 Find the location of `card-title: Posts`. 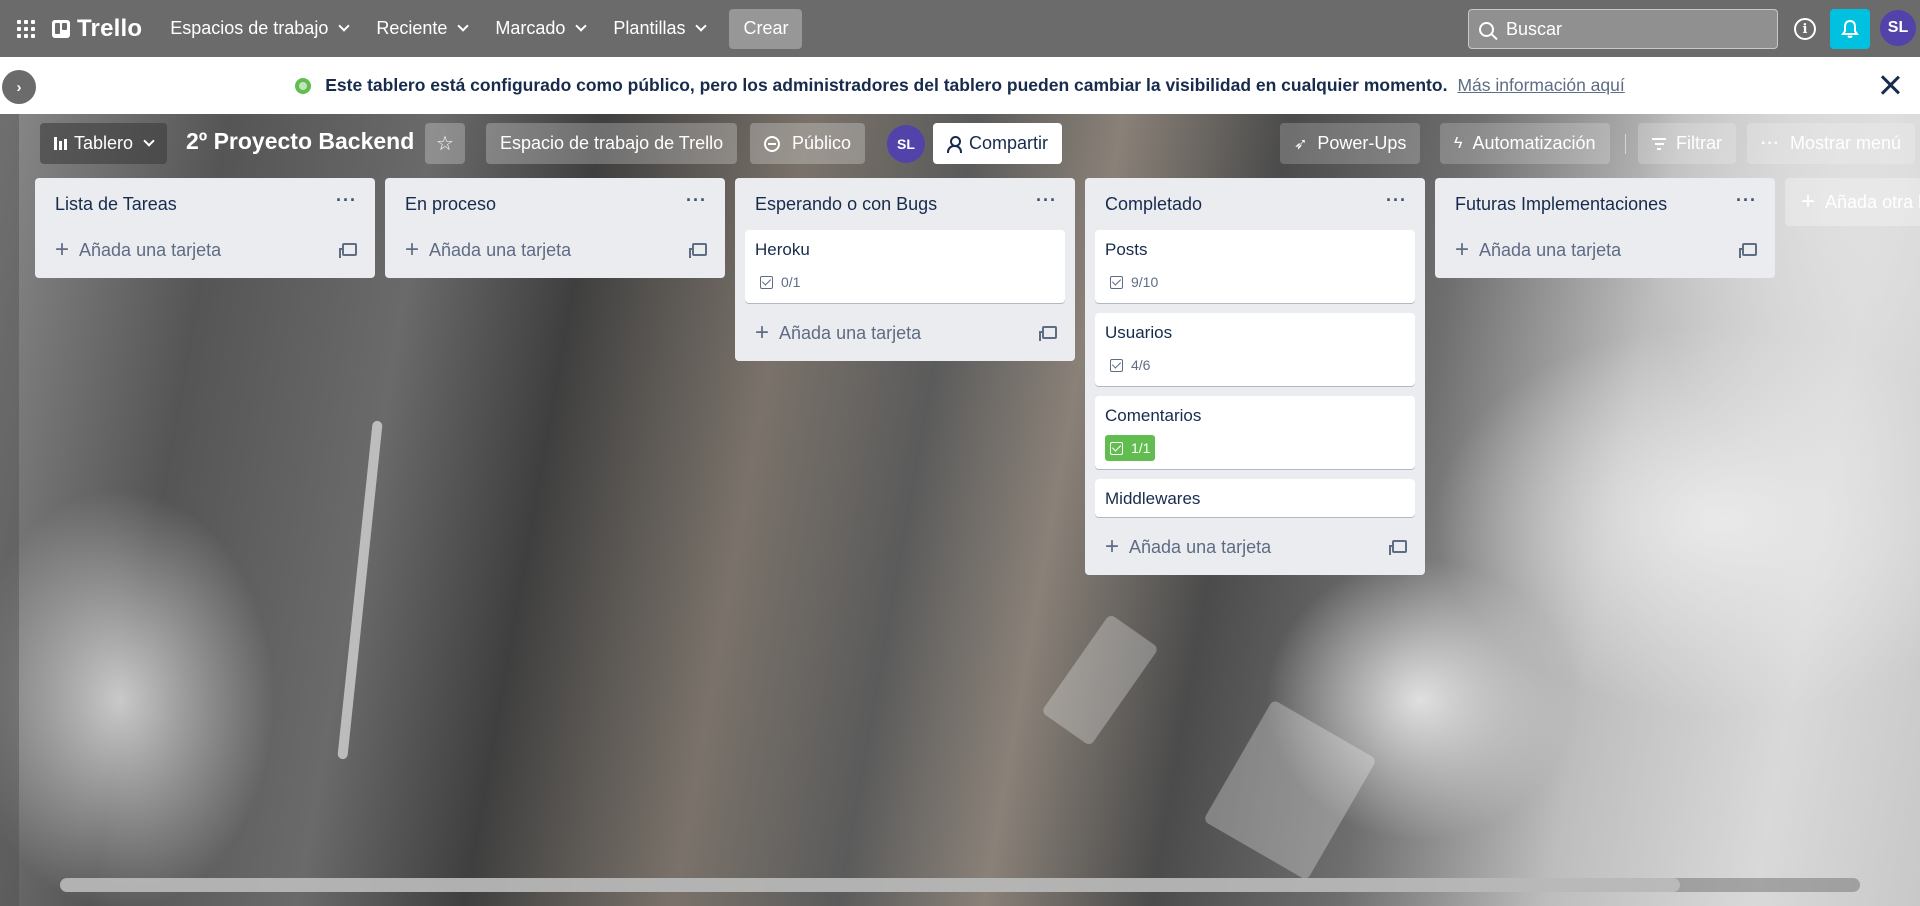

card-title: Posts is located at coordinates (1126, 249).